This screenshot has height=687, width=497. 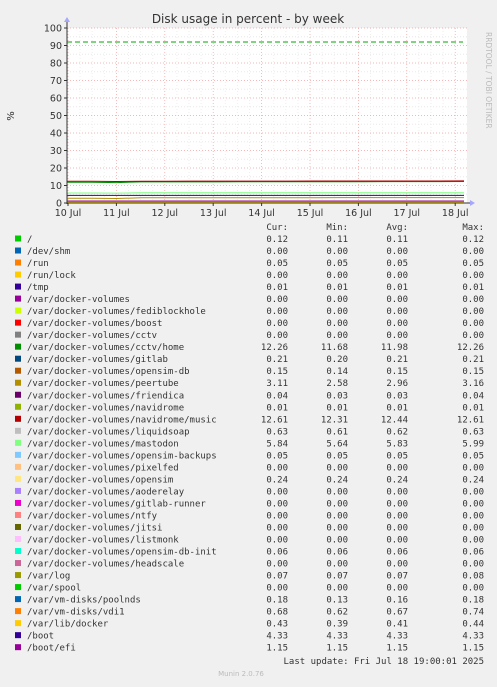 What do you see at coordinates (473, 360) in the screenshot?
I see `legend-value: 0.21` at bounding box center [473, 360].